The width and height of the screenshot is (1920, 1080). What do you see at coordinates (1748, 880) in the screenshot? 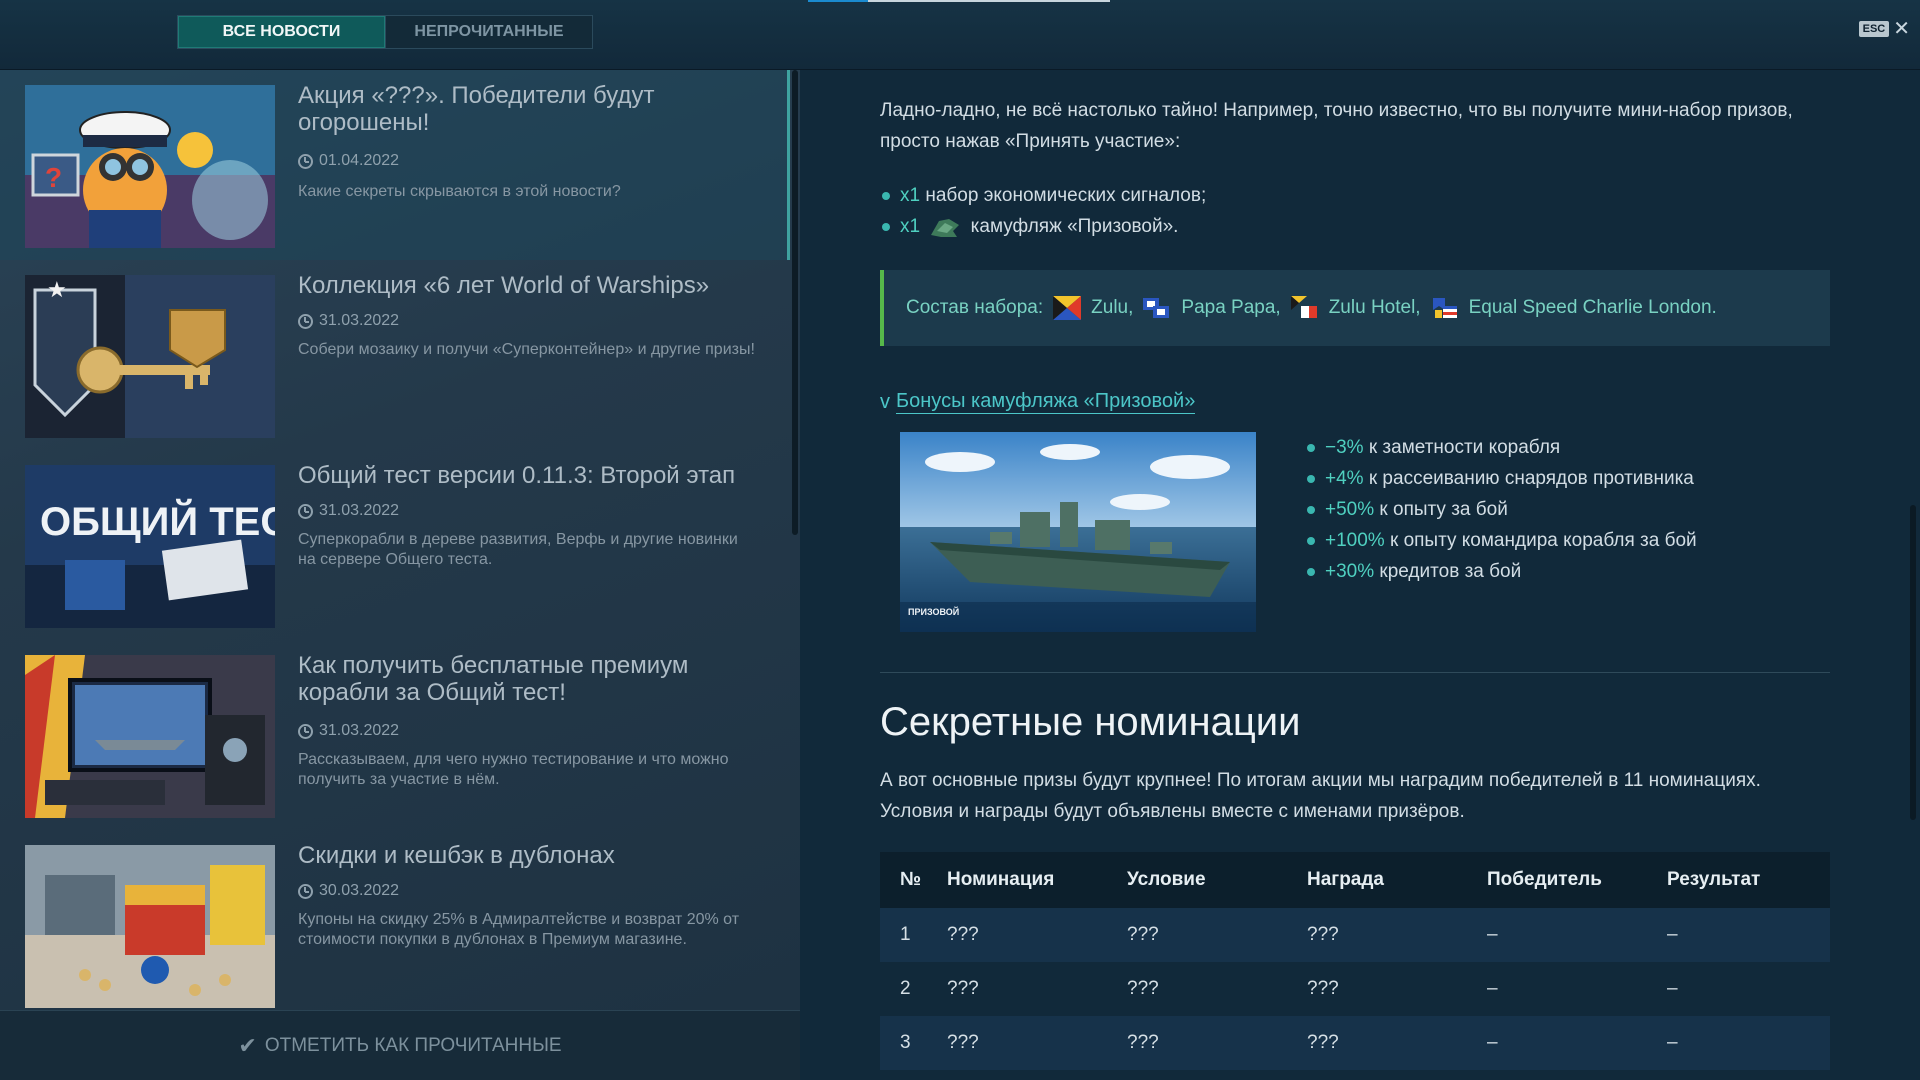
I see `col-result: Результат` at bounding box center [1748, 880].